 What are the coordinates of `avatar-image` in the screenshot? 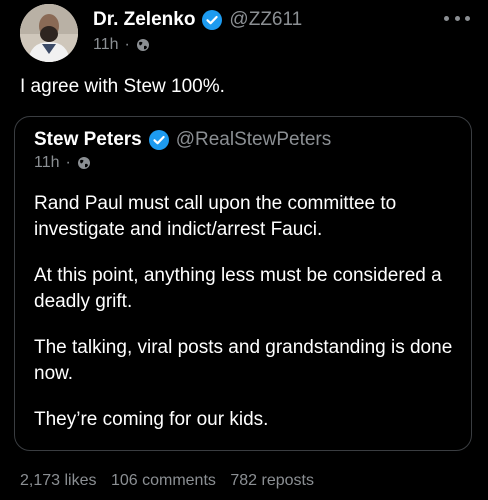 It's located at (49, 33).